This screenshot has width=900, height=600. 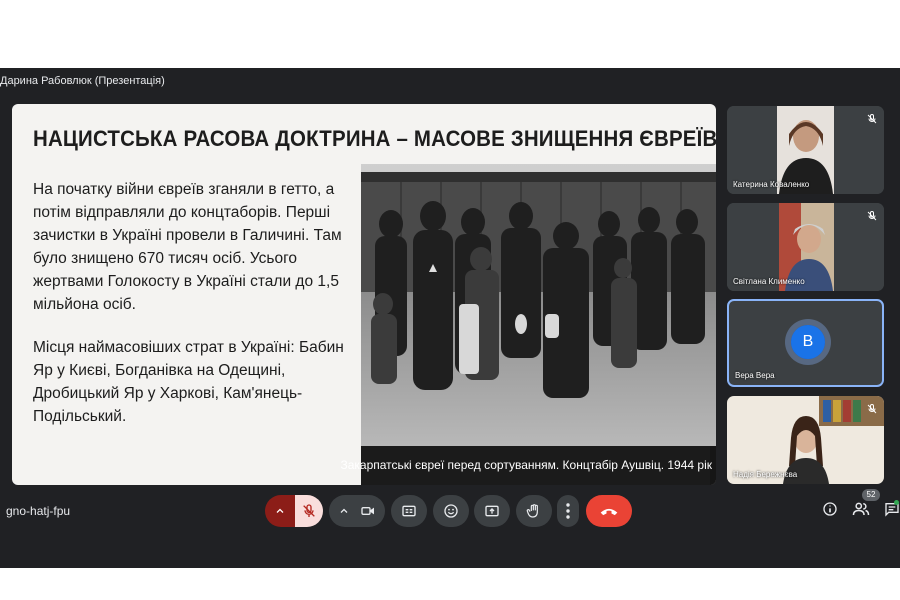 I want to click on raise-hand-icon, so click(x=534, y=511).